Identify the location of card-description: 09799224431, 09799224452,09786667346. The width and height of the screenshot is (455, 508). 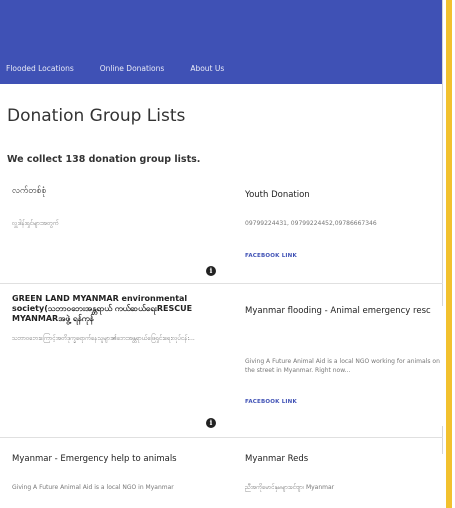
(311, 223).